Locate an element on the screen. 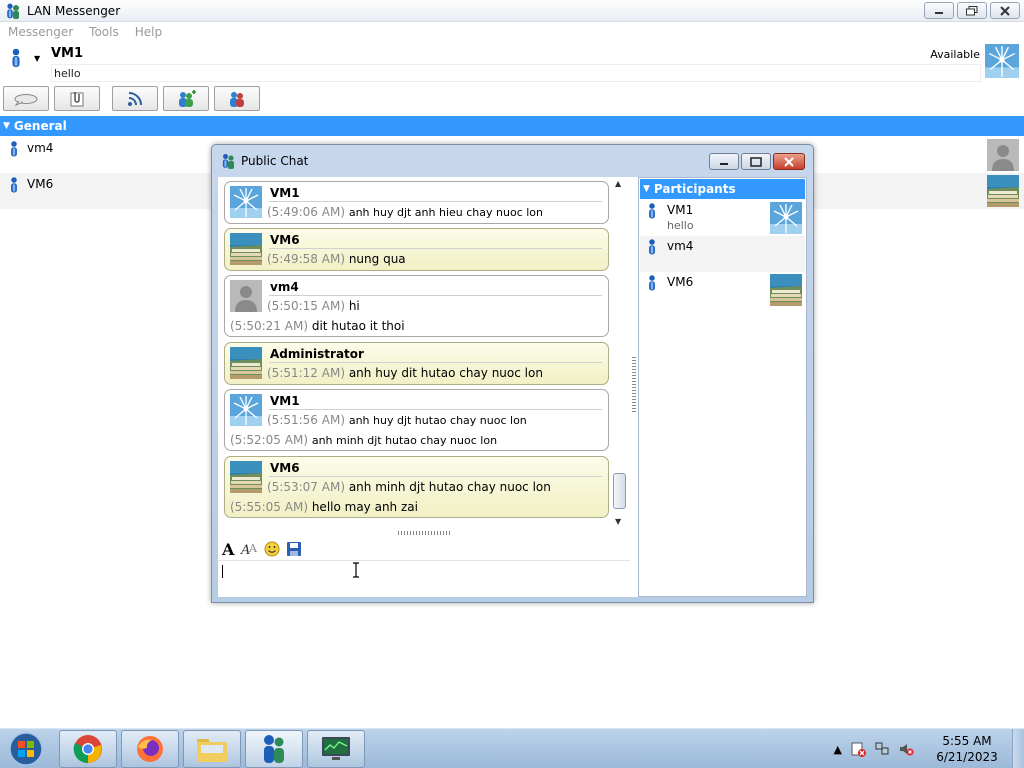 Image resolution: width=1024 pixels, height=768 pixels. taskbar-explorer is located at coordinates (212, 749).